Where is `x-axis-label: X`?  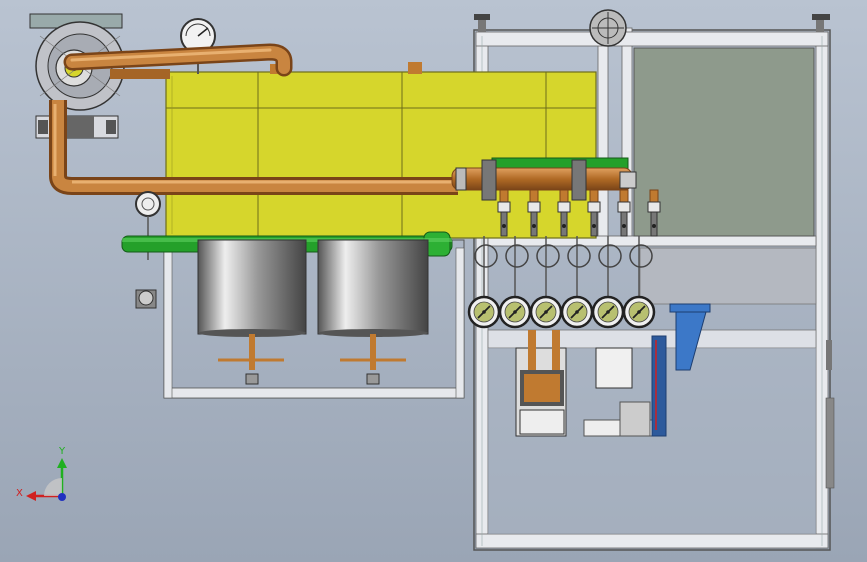
x-axis-label: X is located at coordinates (19, 493).